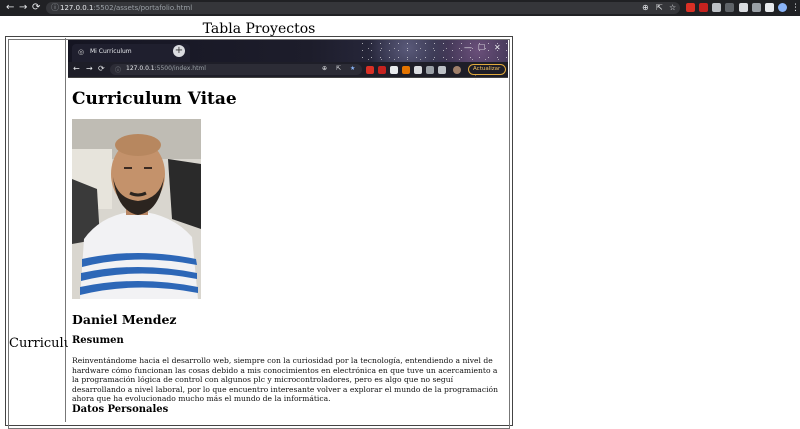 This screenshot has width=800, height=429. Describe the element at coordinates (81, 52) in the screenshot. I see `globe-icon: ◎` at that location.